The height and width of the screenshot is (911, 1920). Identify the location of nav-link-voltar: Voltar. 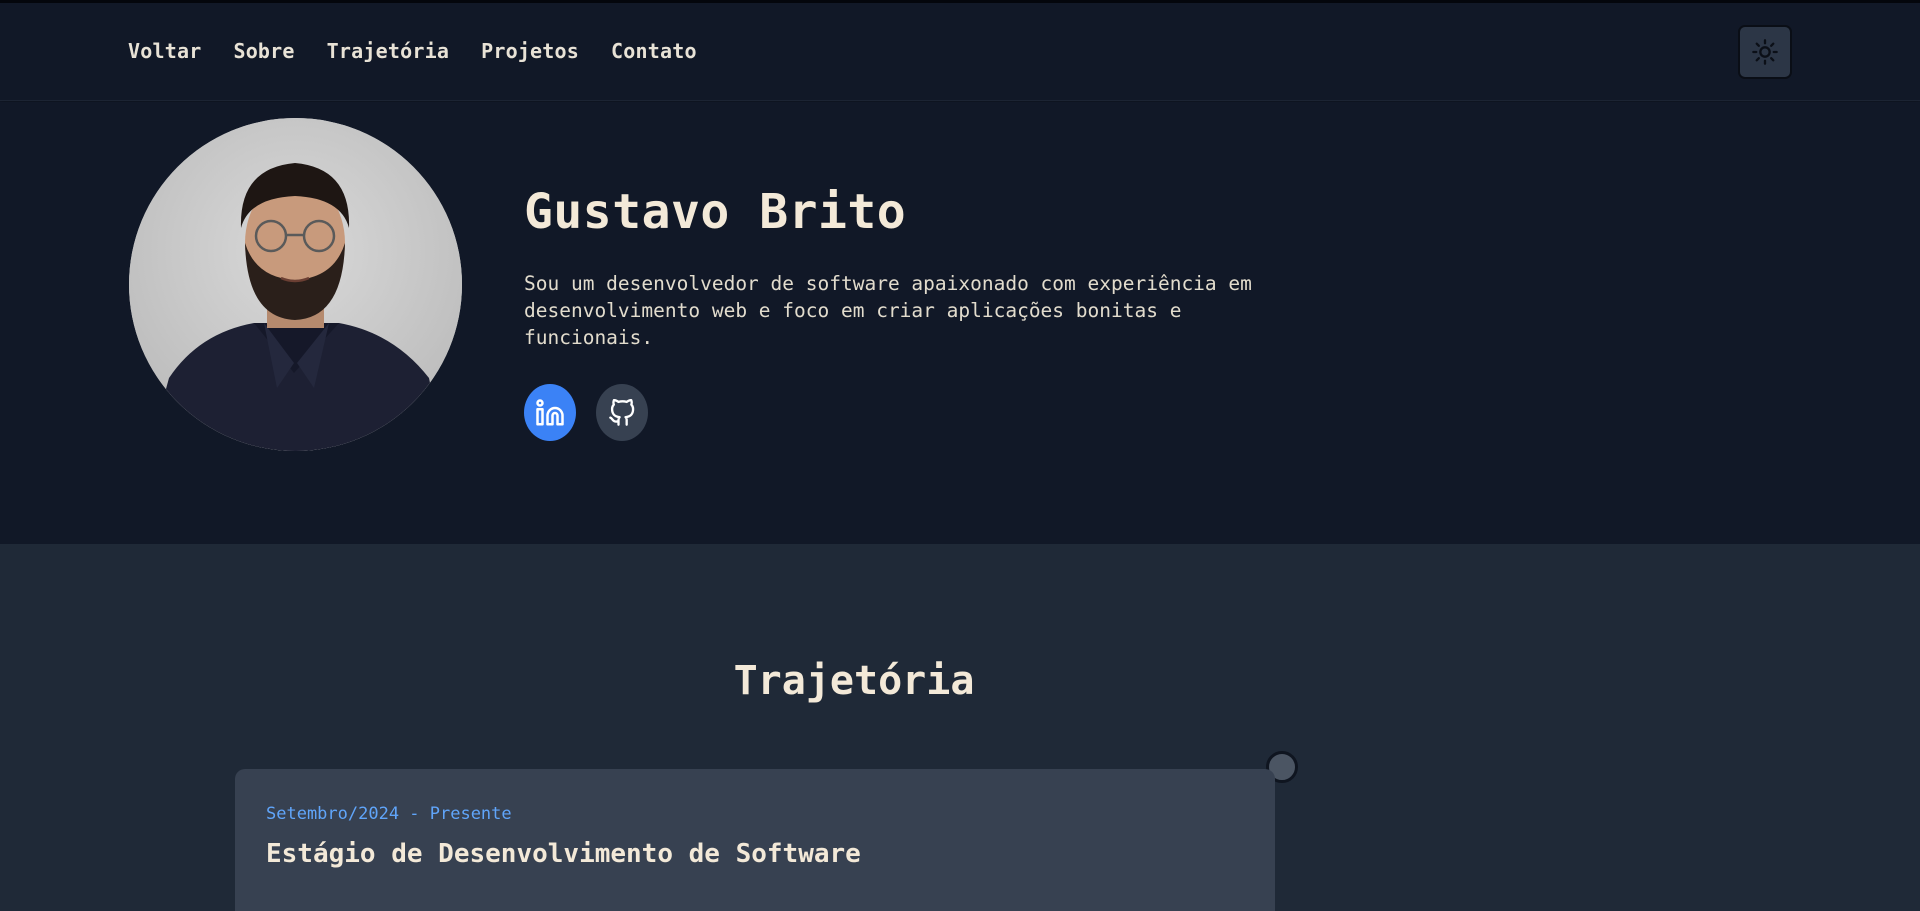
(164, 51).